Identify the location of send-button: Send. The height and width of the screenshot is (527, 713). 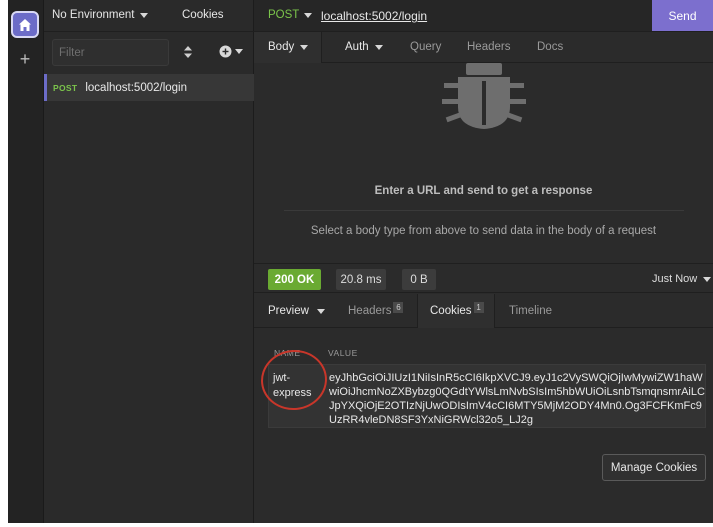
(682, 15).